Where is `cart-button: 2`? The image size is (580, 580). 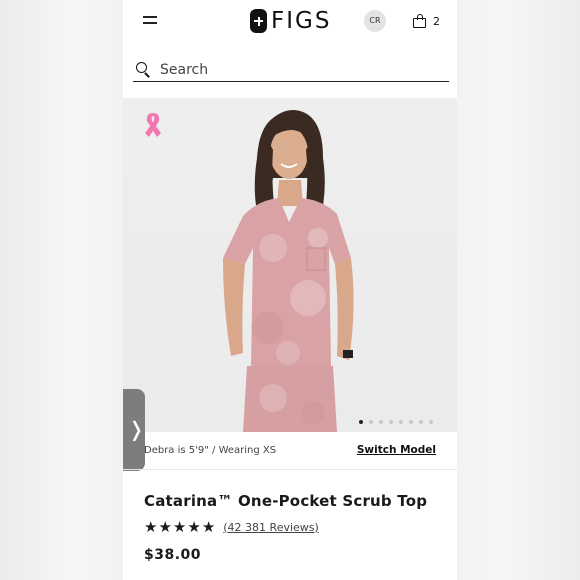
cart-button: 2 is located at coordinates (426, 21).